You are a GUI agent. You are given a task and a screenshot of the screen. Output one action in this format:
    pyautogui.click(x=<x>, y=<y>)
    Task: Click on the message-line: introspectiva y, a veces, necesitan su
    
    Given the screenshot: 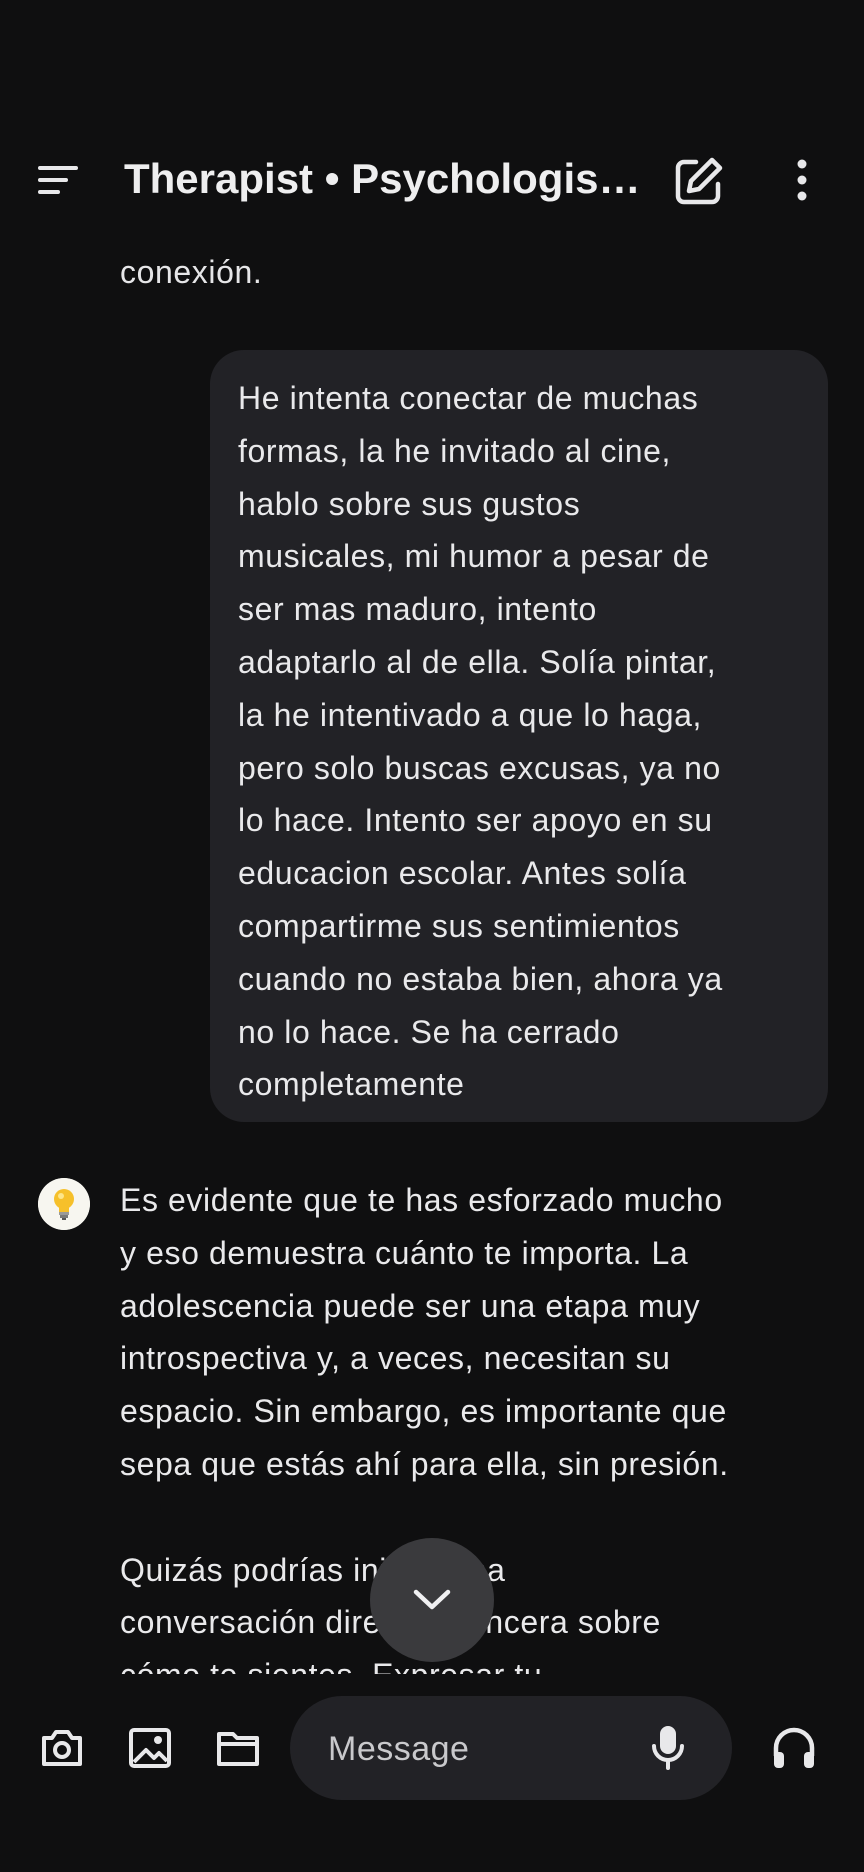 What is the action you would take?
    pyautogui.click(x=395, y=1358)
    